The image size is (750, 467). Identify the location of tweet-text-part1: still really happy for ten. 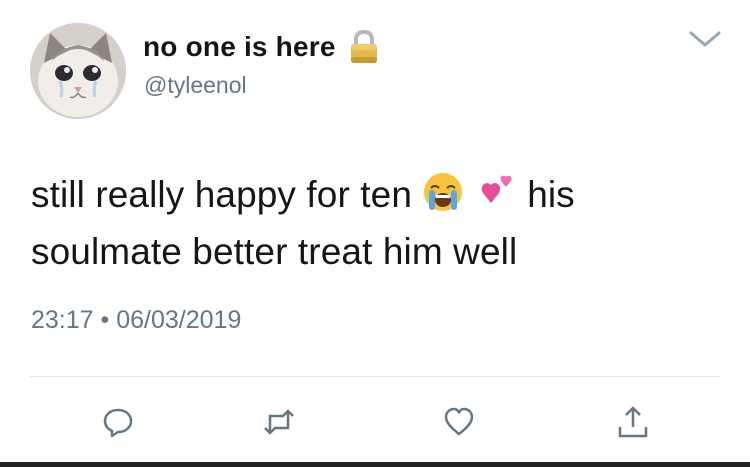
(222, 194).